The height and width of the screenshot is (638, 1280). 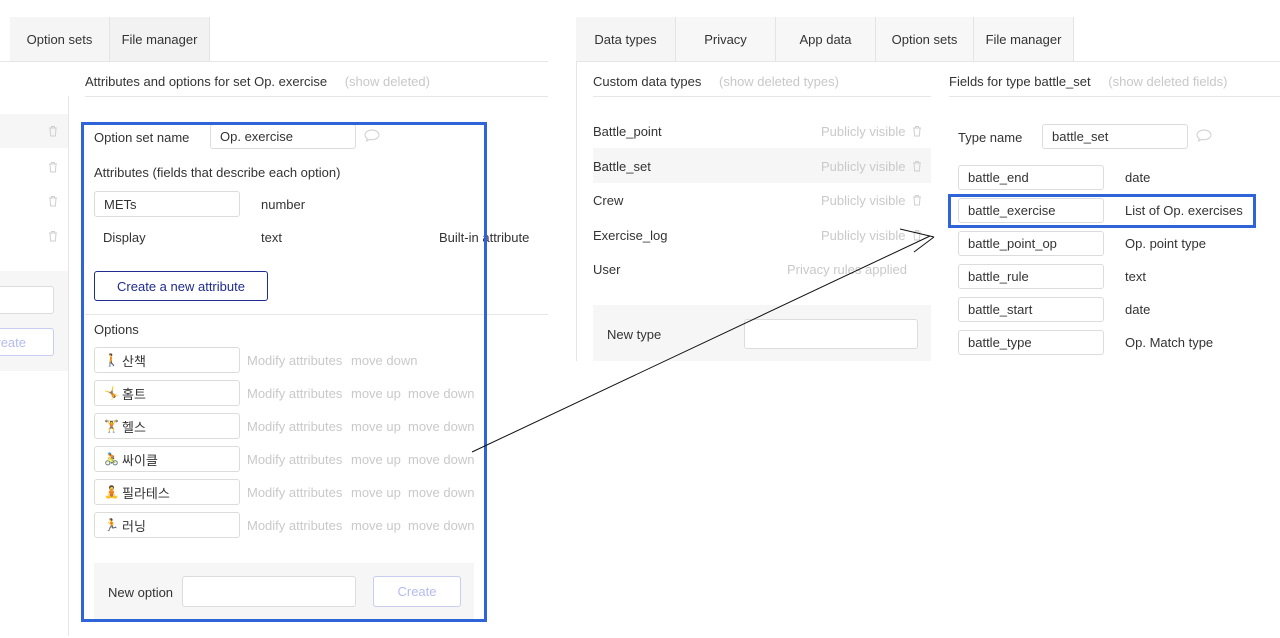 What do you see at coordinates (703, 340) in the screenshot?
I see `connector-arrow` at bounding box center [703, 340].